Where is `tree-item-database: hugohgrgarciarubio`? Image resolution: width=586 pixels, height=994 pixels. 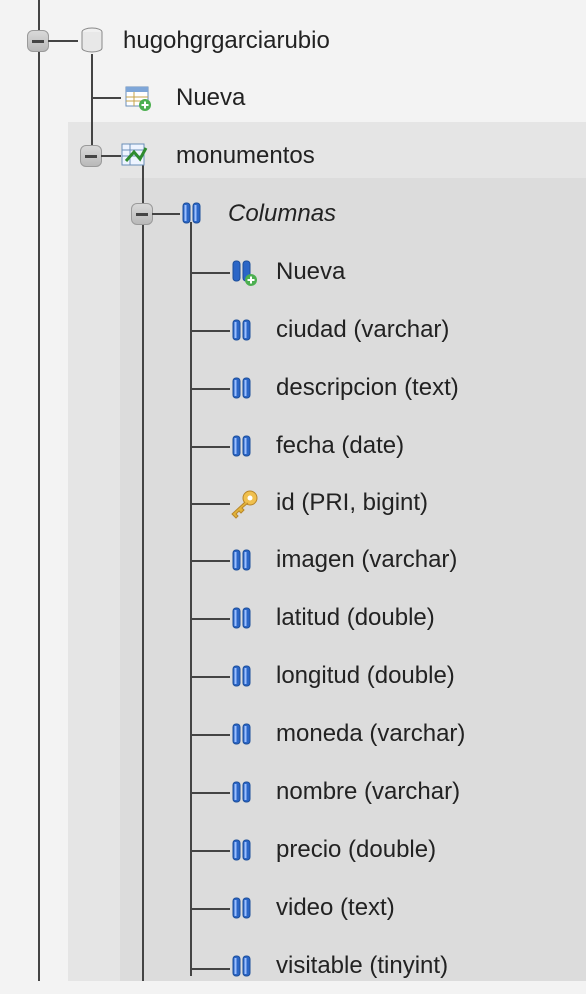 tree-item-database: hugohgrgarciarubio is located at coordinates (354, 41).